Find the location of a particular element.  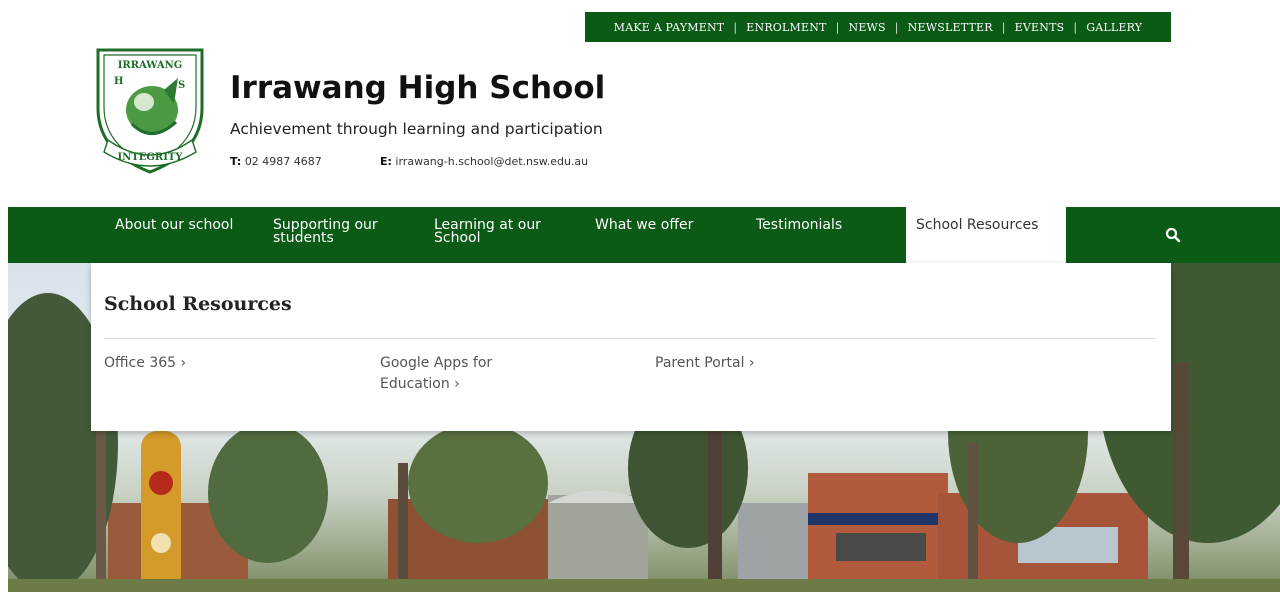

nav-school-resources: School Resources is located at coordinates (986, 235).